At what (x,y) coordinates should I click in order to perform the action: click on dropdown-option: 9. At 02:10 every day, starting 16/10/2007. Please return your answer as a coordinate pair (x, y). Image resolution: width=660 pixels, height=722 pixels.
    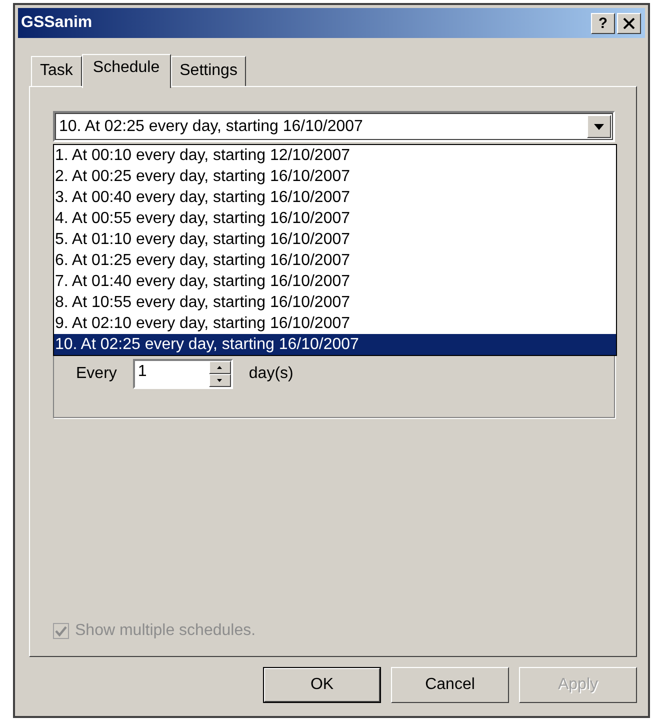
    Looking at the image, I should click on (335, 323).